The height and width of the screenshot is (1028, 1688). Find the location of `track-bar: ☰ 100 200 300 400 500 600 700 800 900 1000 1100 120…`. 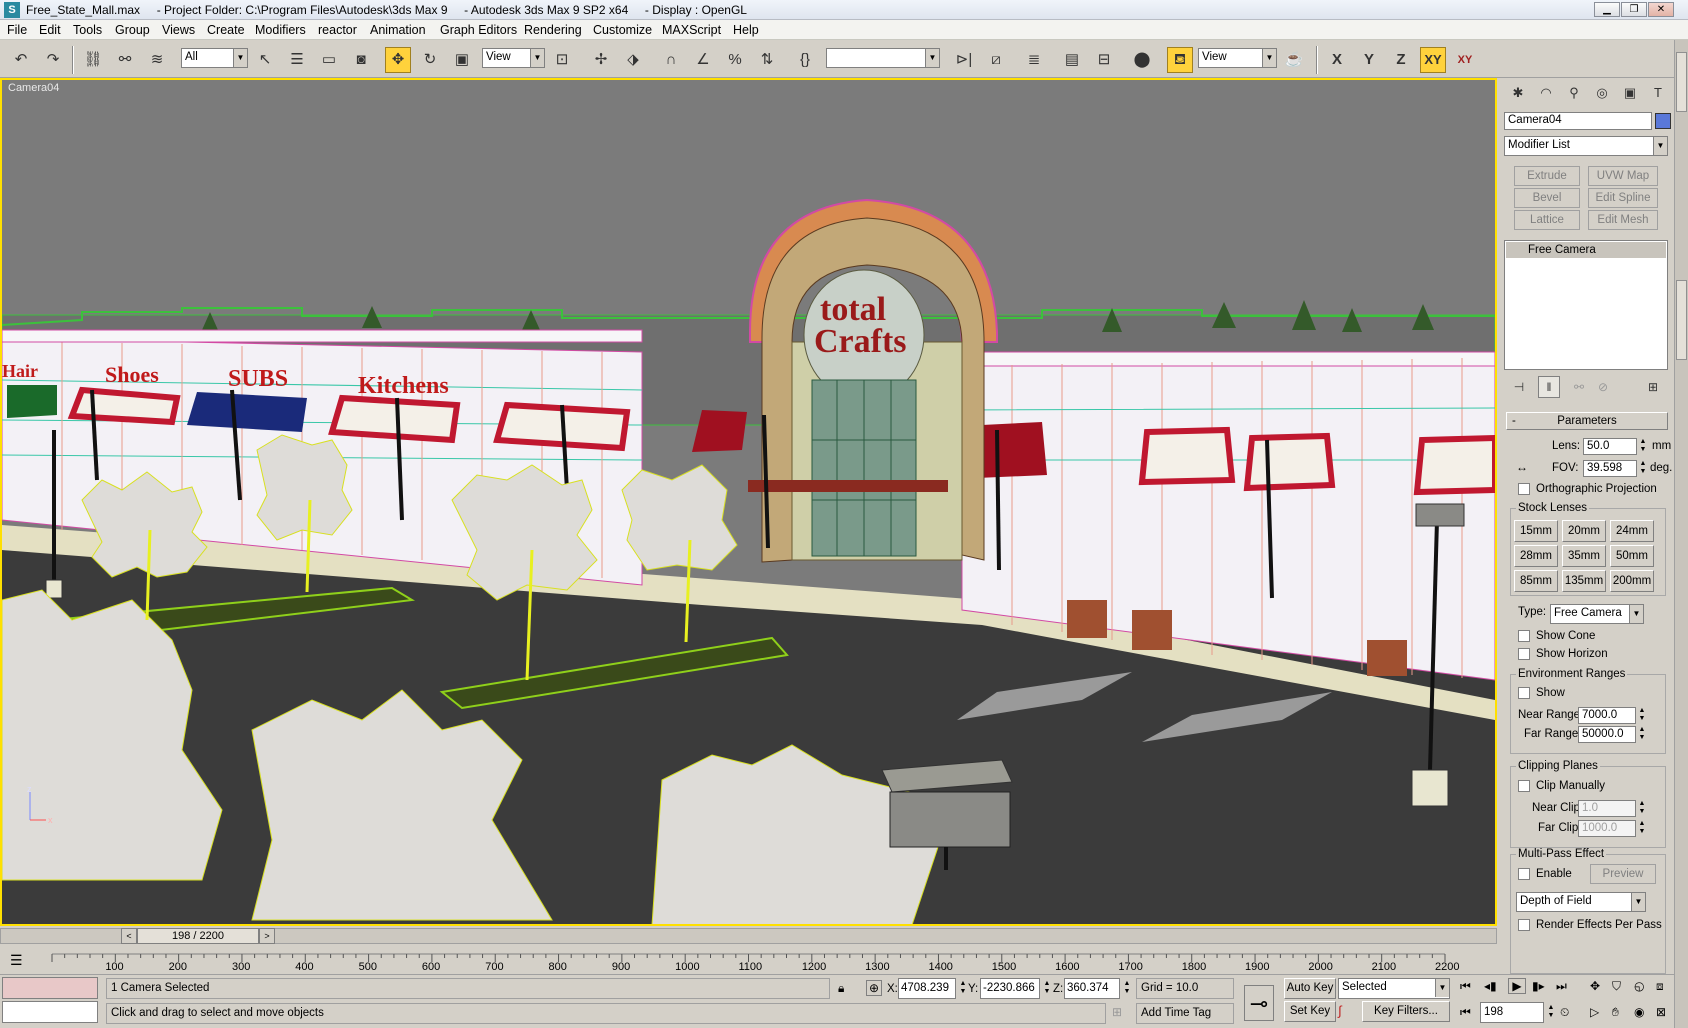

track-bar: ☰ 100 200 300 400 500 600 700 800 900 1000 1100 120… is located at coordinates (748, 960).